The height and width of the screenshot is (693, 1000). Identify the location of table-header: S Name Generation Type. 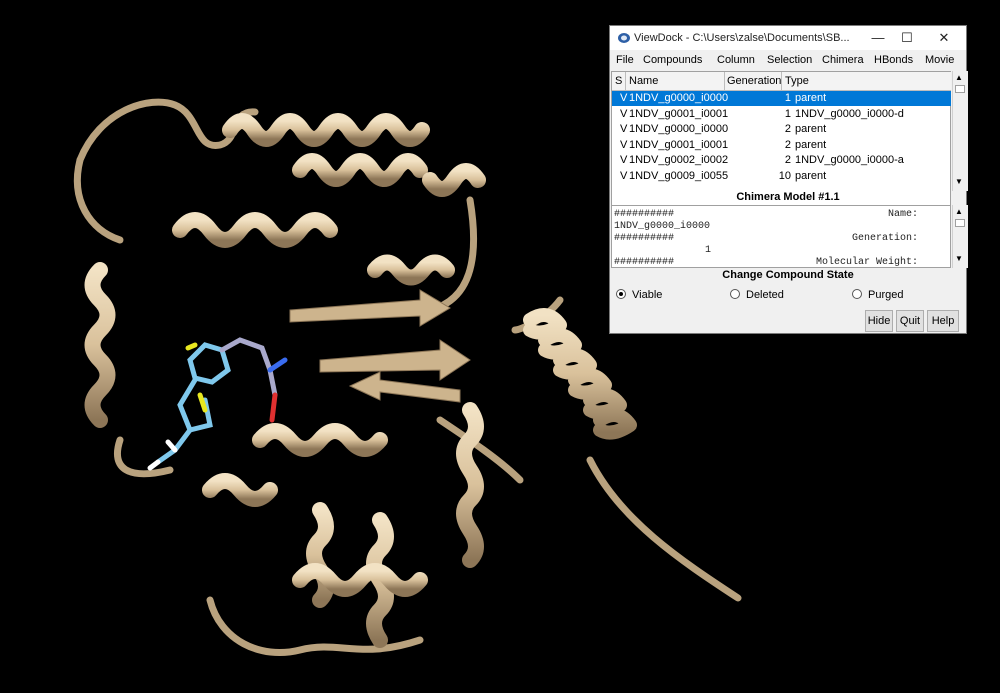
(781, 81).